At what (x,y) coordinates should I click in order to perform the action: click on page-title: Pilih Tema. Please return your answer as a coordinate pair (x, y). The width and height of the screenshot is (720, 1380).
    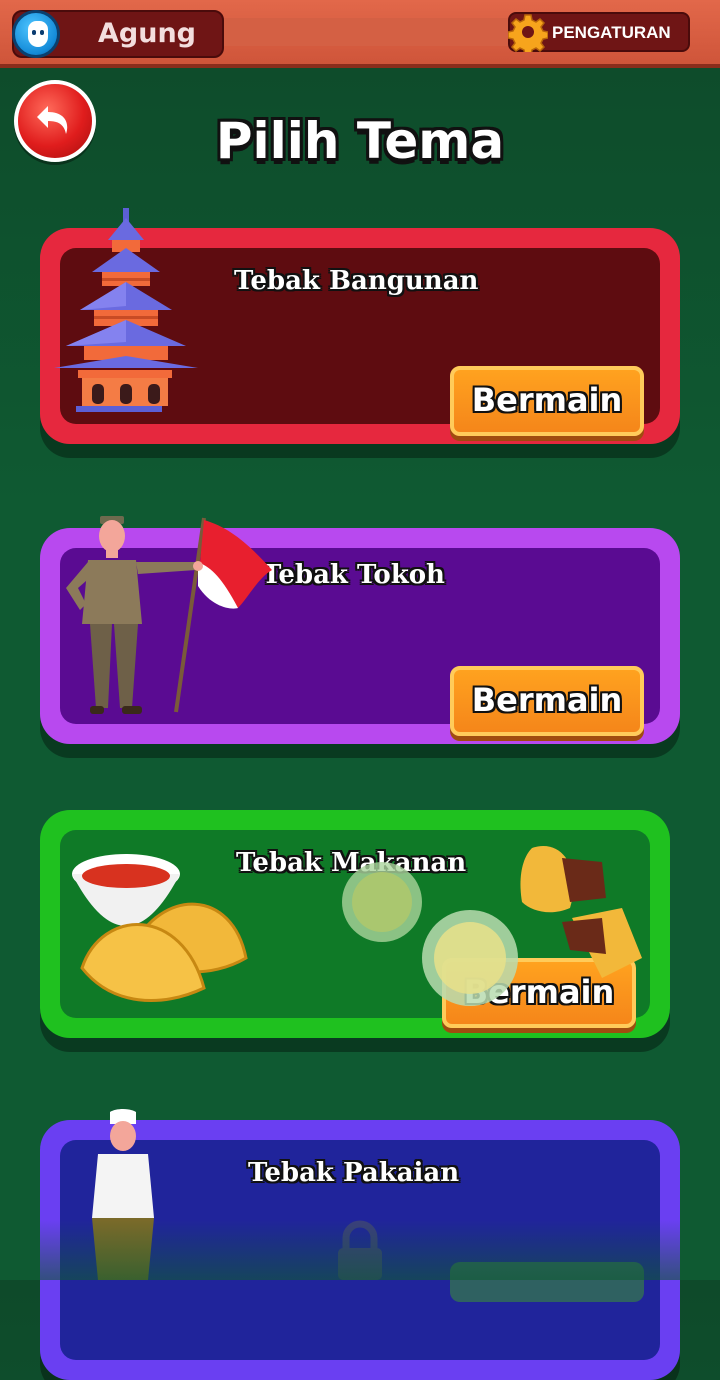
    Looking at the image, I should click on (360, 141).